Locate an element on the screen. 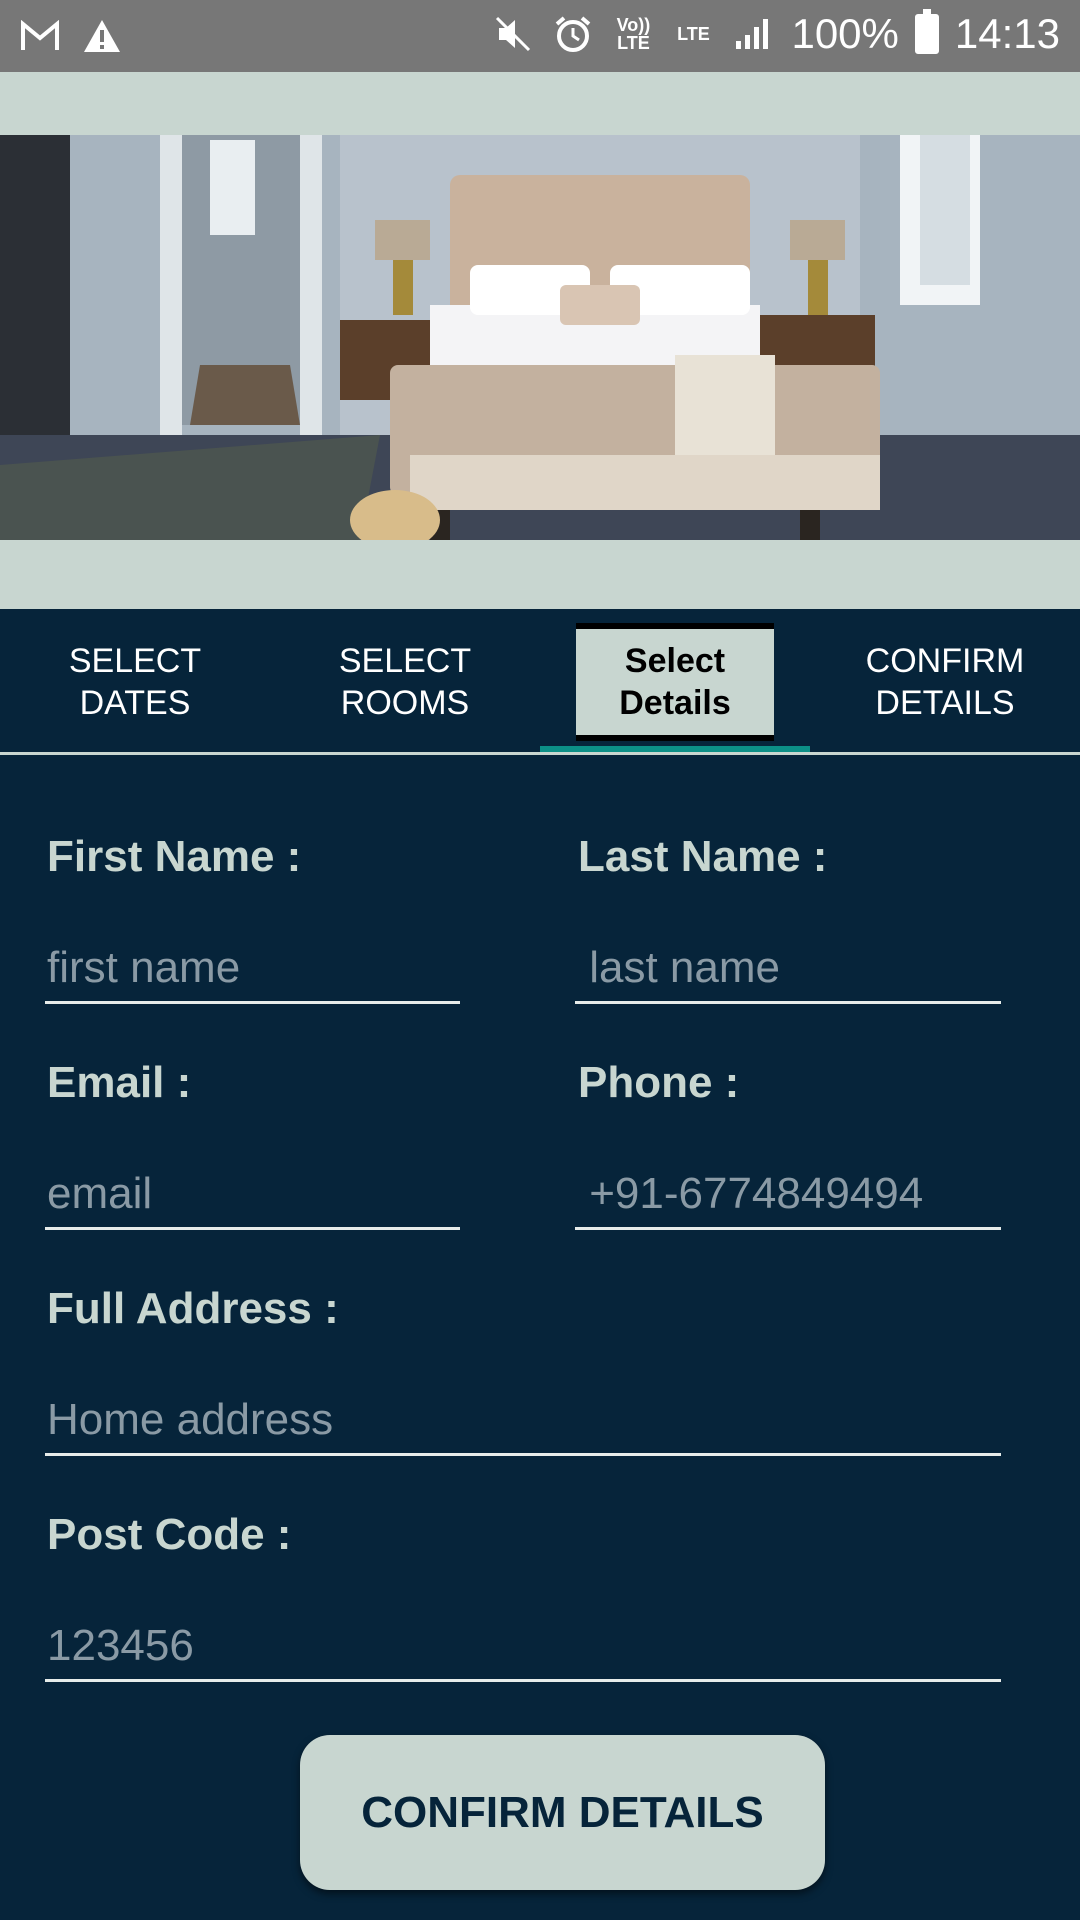 The height and width of the screenshot is (1920, 1080). first-name-label: First Name : is located at coordinates (174, 856).